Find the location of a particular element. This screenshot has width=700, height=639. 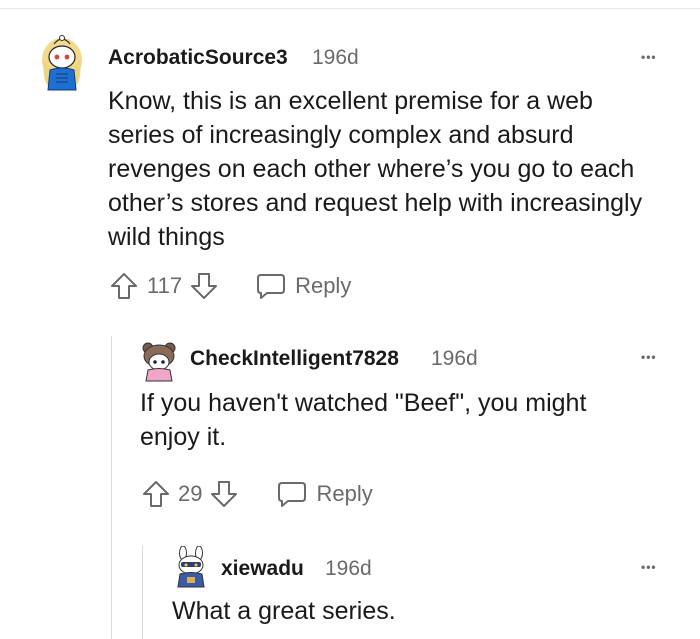

username: CheckIntelligent7828 is located at coordinates (294, 359).